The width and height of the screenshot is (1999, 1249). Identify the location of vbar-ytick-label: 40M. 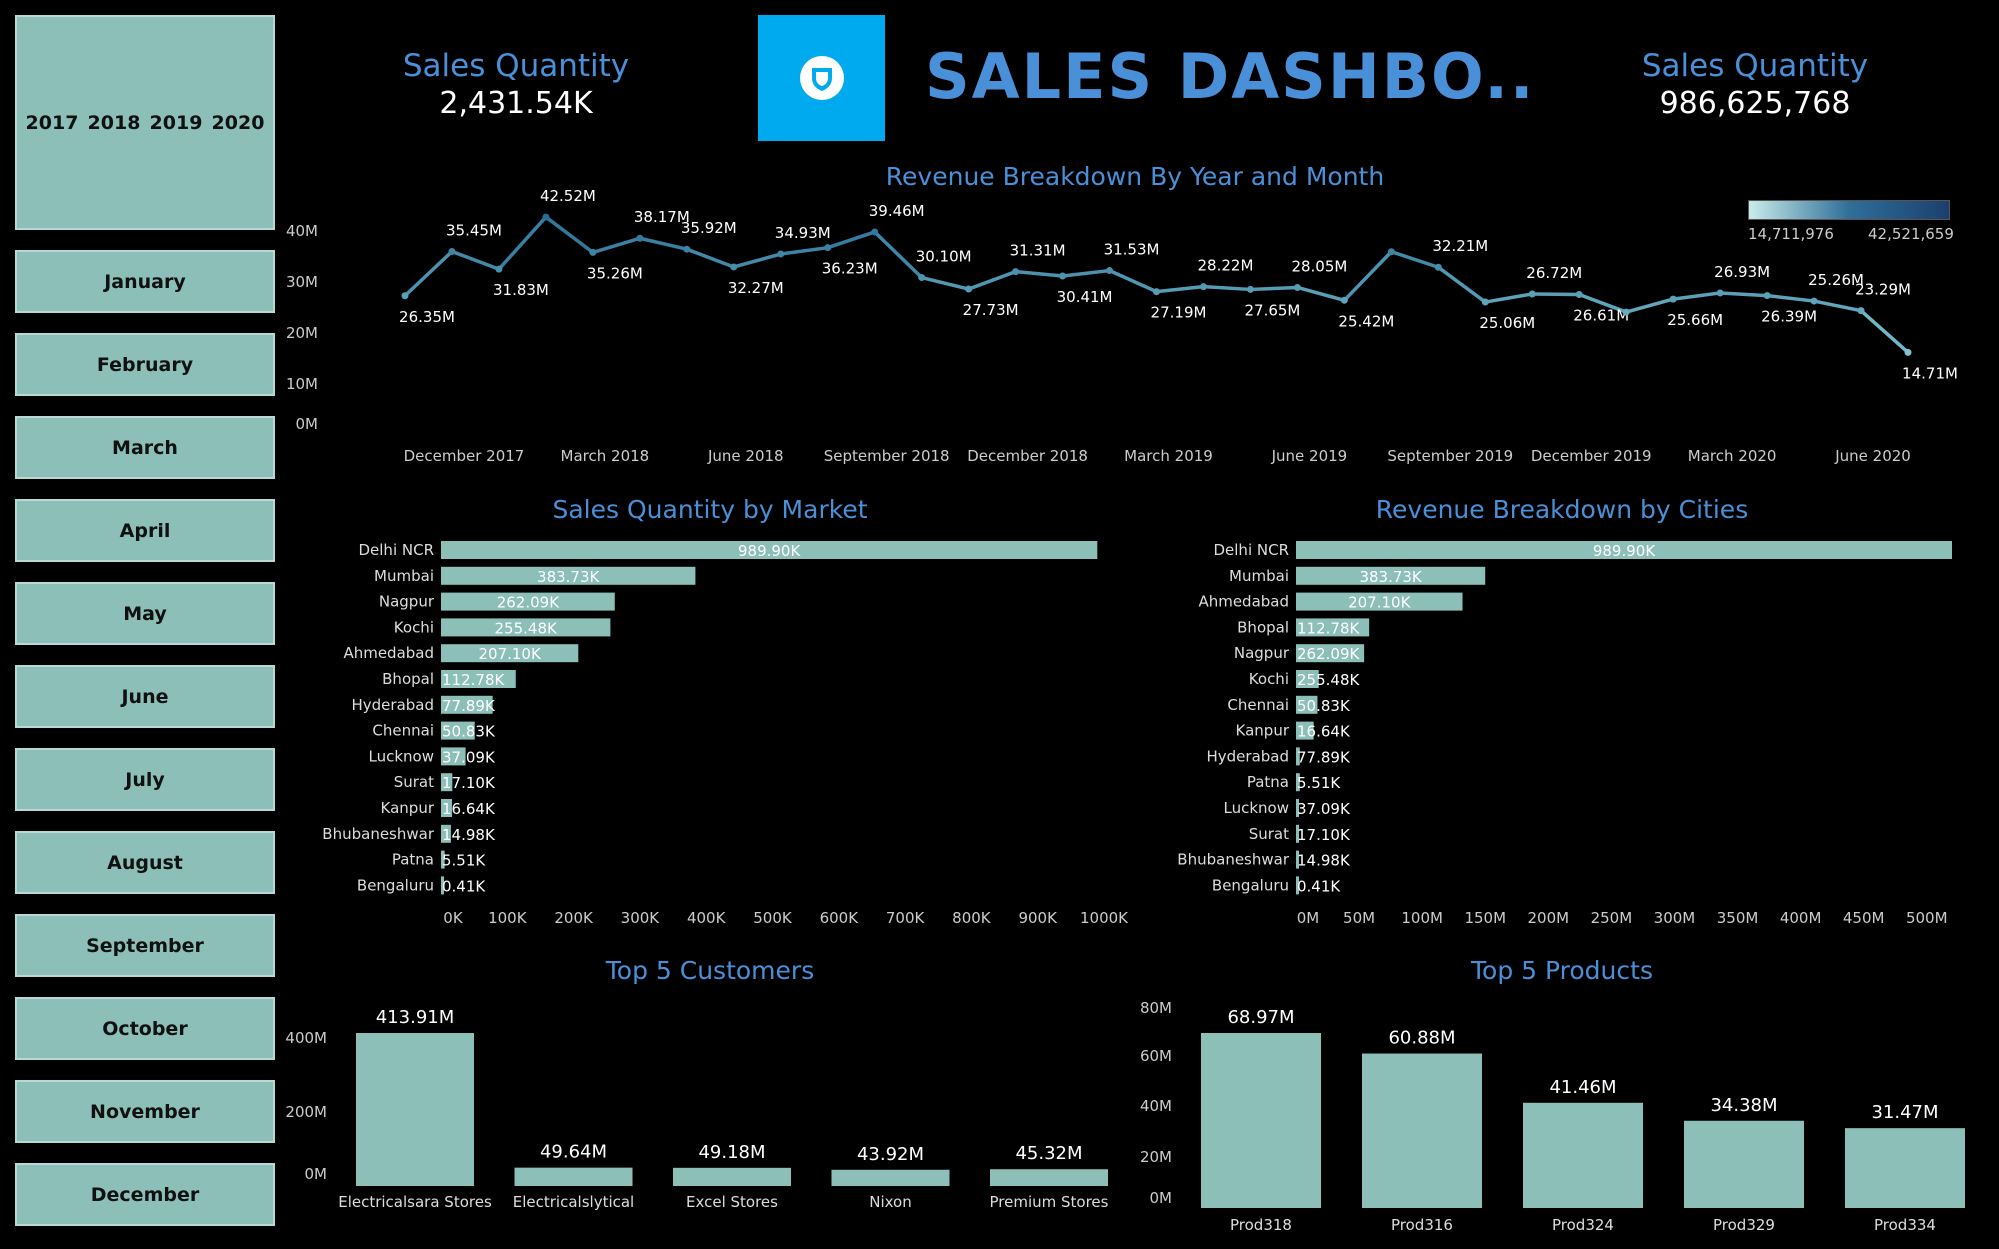
(1156, 1106).